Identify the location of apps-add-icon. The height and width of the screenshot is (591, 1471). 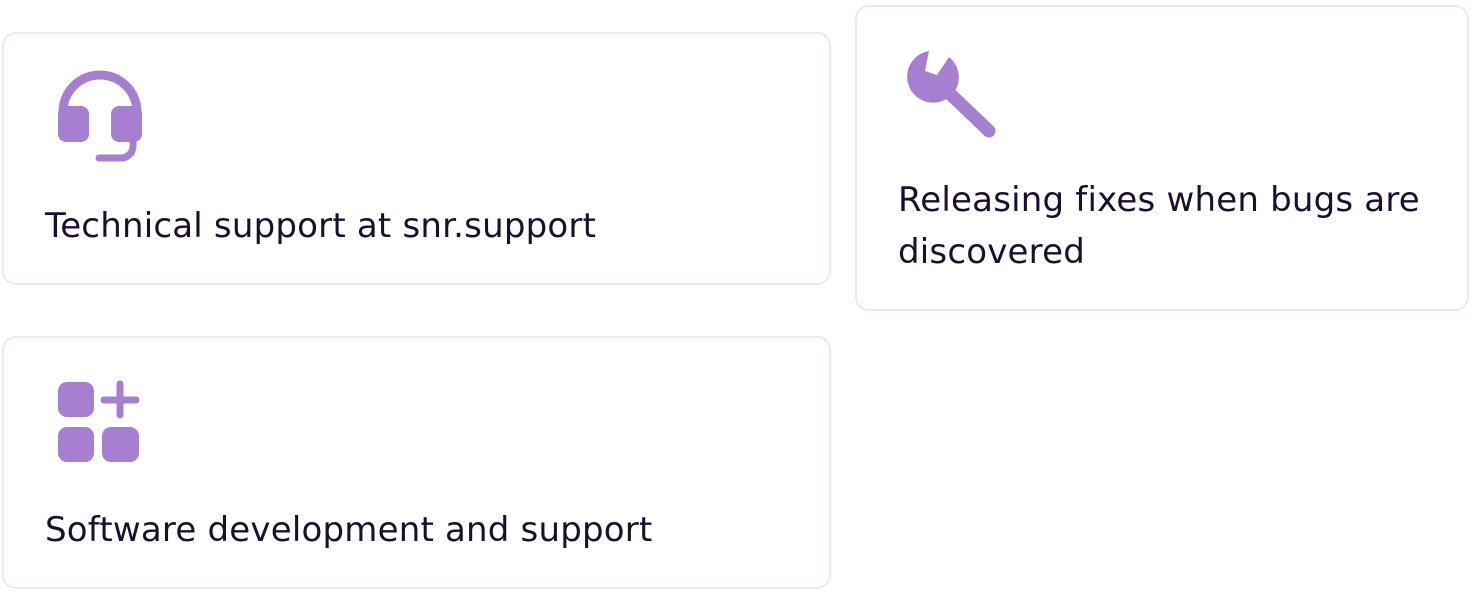
(99, 421).